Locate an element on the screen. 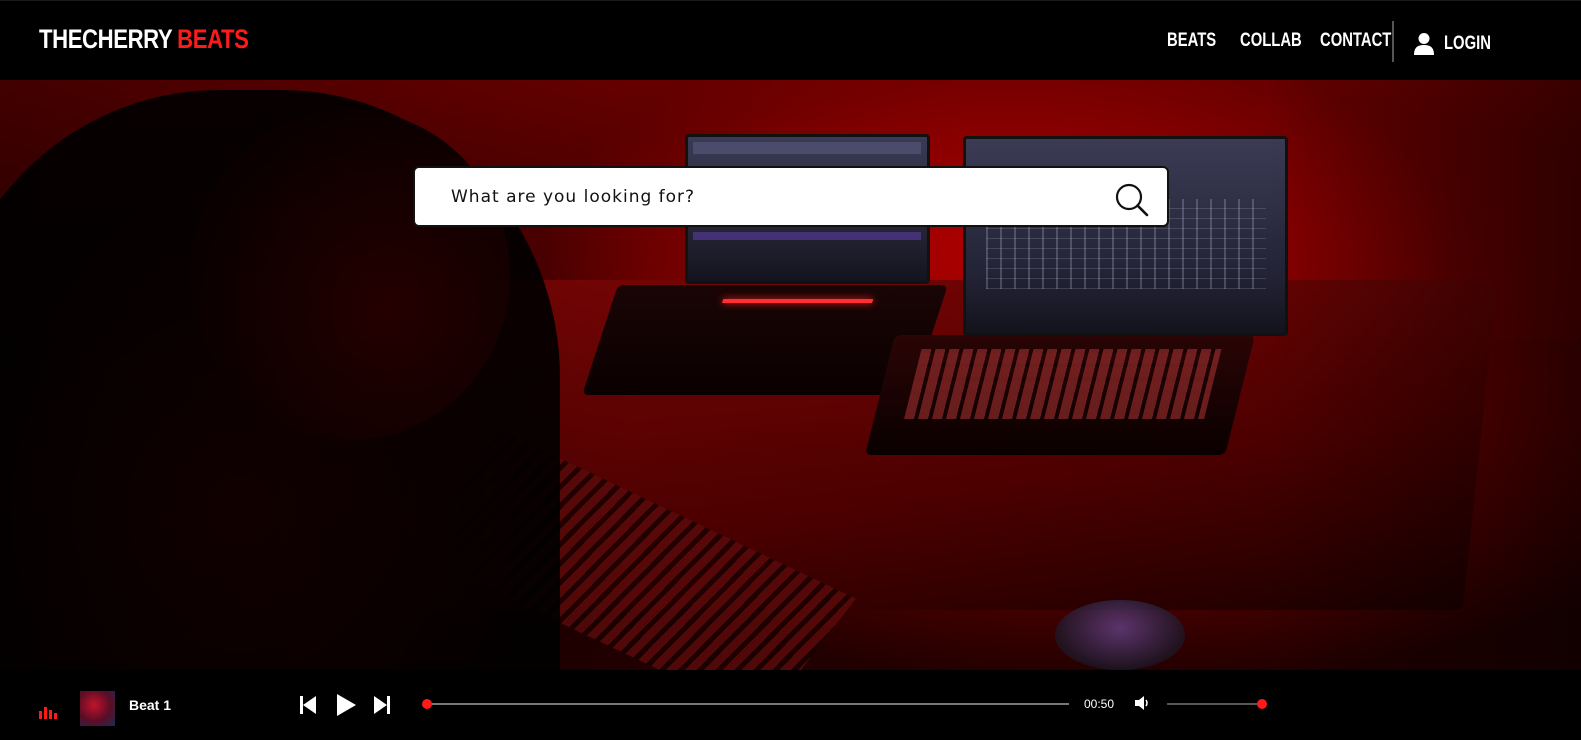 The height and width of the screenshot is (740, 1581). site-logo: THECHERRY BEATS is located at coordinates (144, 39).